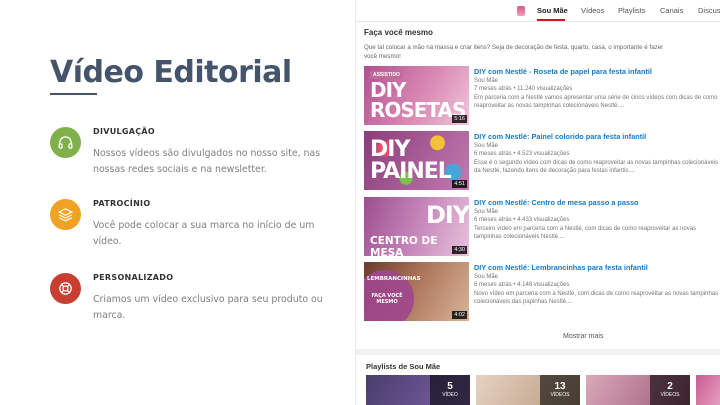 Image resolution: width=720 pixels, height=405 pixels. What do you see at coordinates (403, 366) in the screenshot?
I see `playlists-title: Playlists de Sou Mãe` at bounding box center [403, 366].